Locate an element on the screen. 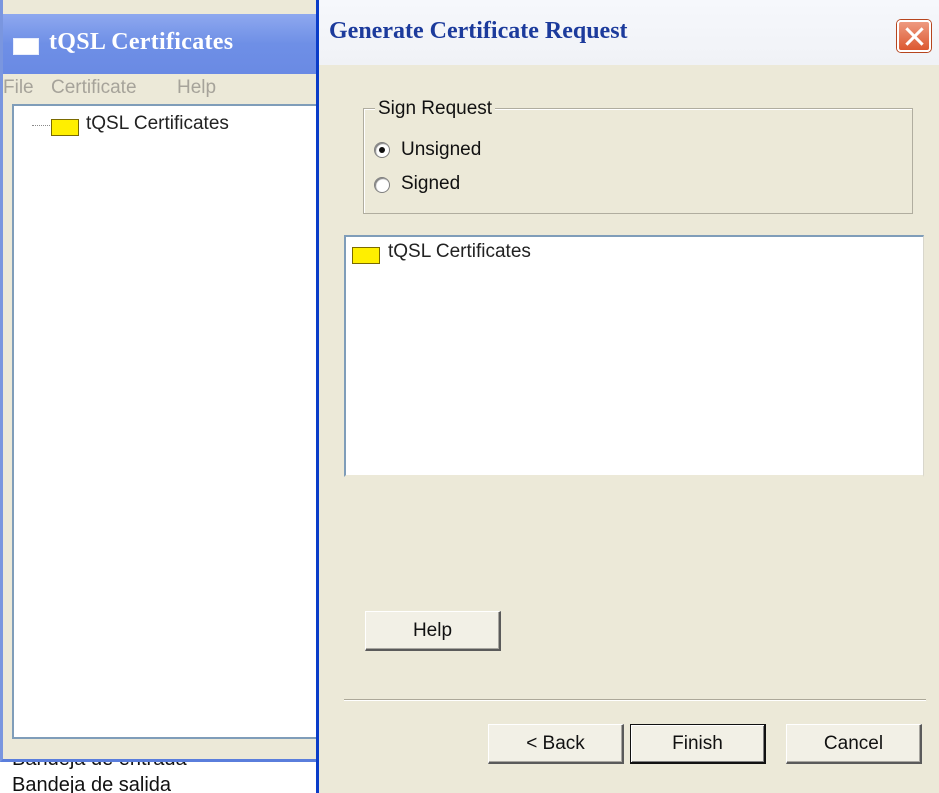 This screenshot has width=939, height=793. signed-radio-label: Signed is located at coordinates (430, 184).